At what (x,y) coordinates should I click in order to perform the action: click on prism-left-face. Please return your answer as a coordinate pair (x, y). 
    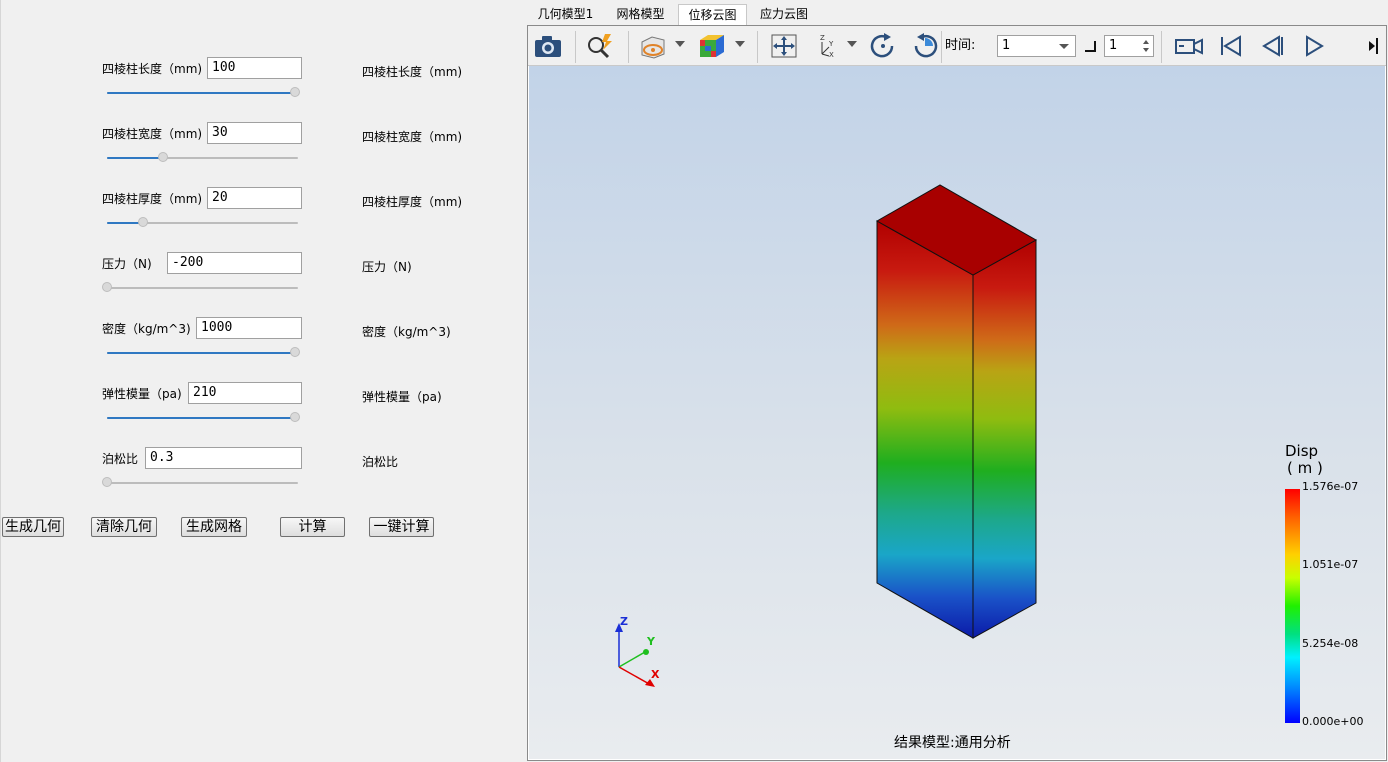
    Looking at the image, I should click on (925, 429).